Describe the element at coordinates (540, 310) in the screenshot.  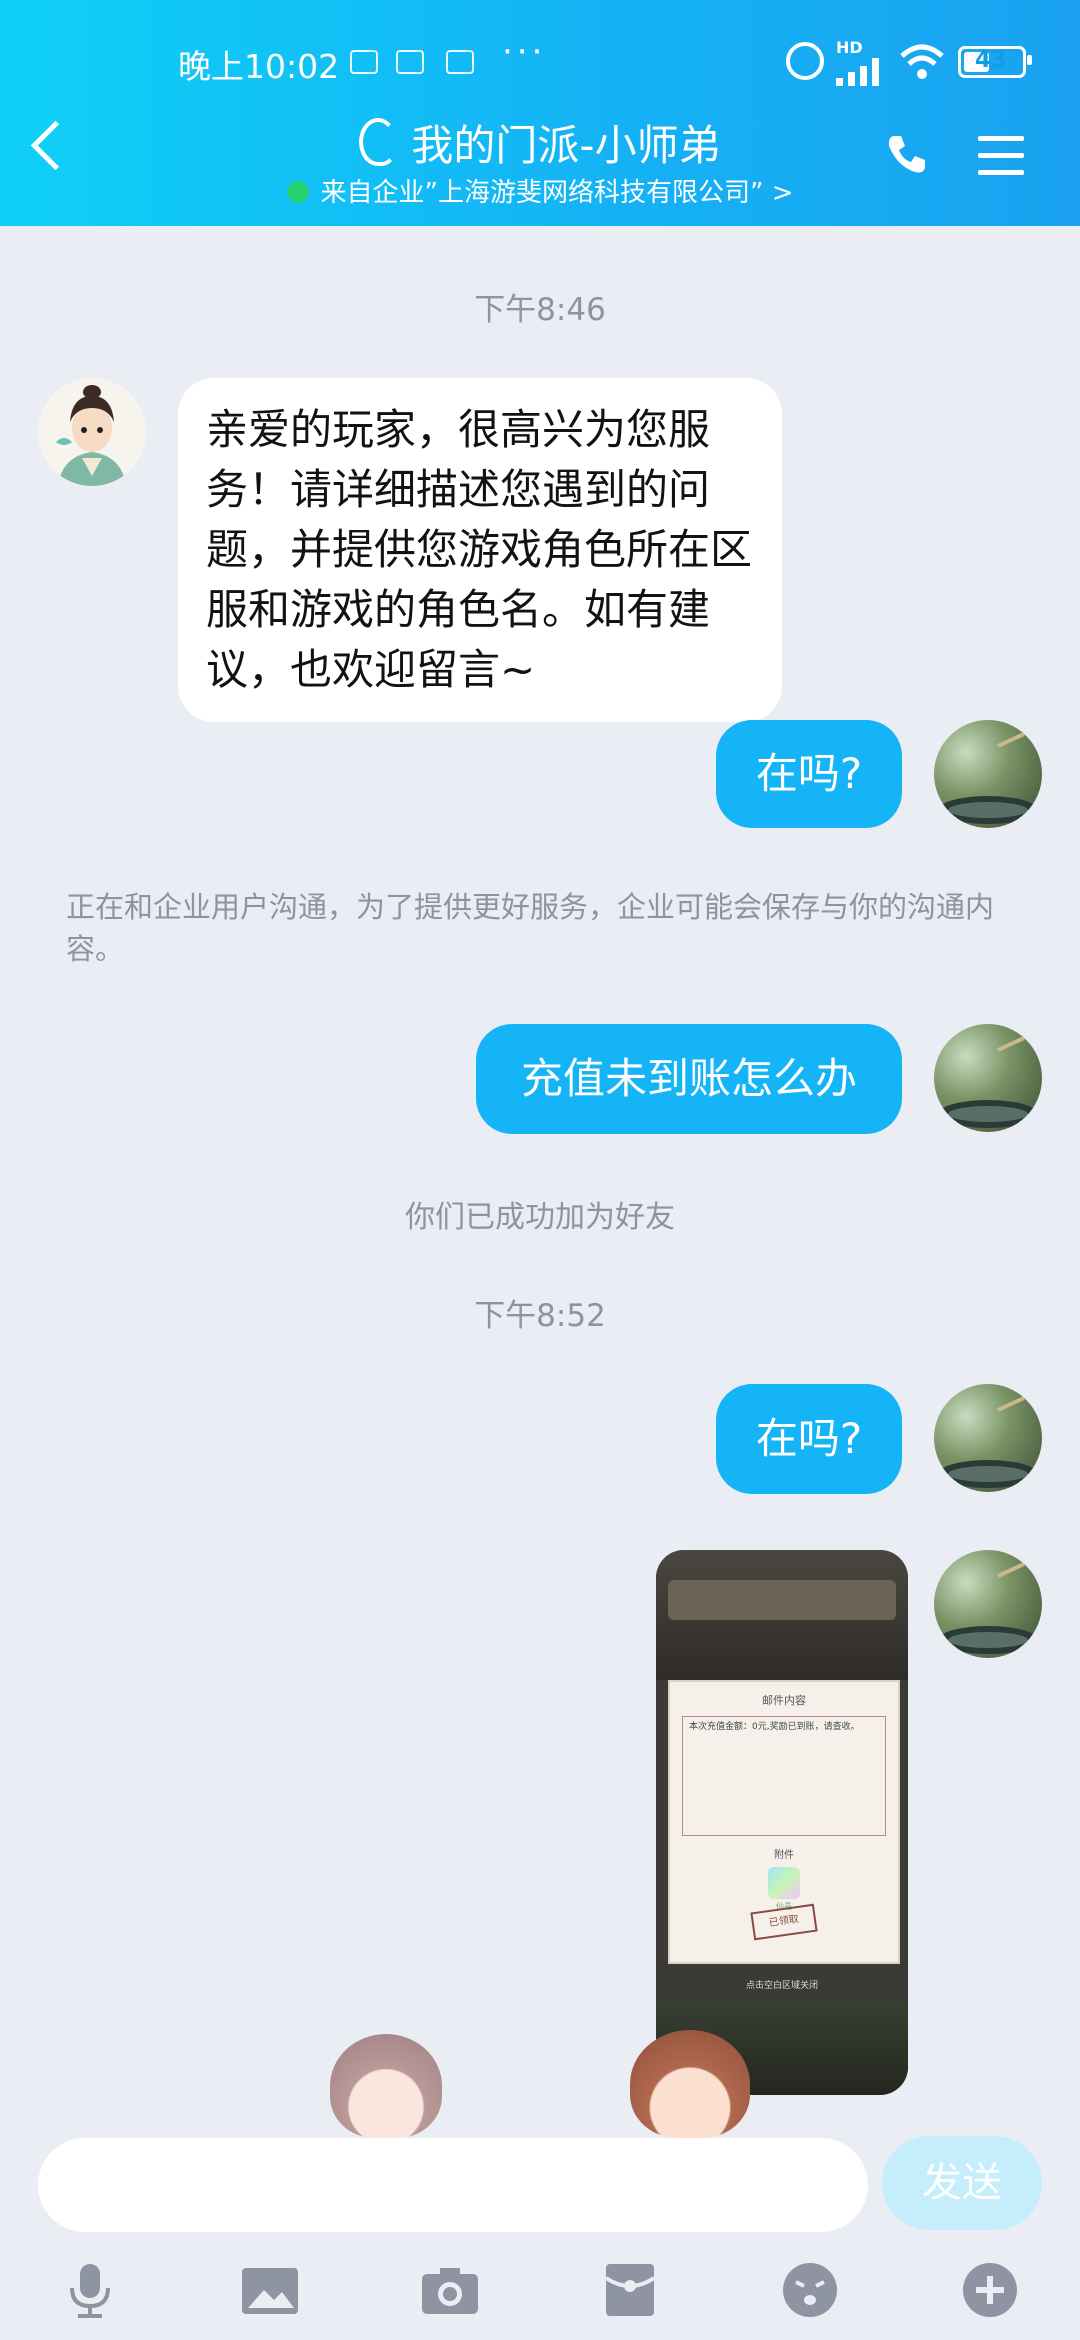
I see `timestamp: 下午8:46` at that location.